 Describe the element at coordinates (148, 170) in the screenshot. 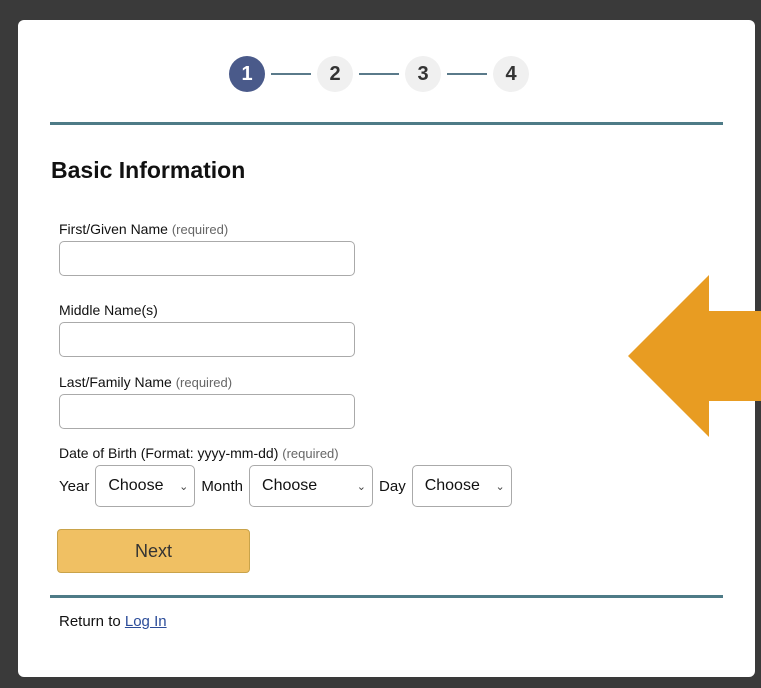

I see `page-title: Basic Information` at that location.